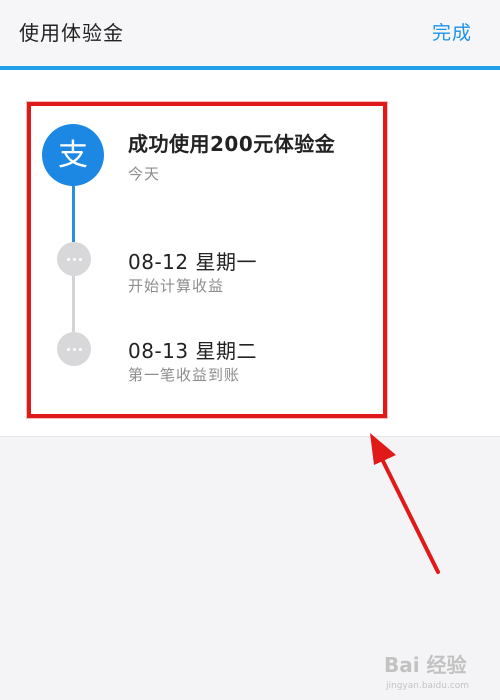 This screenshot has width=500, height=700. I want to click on app-header: 使用体验金 完成, so click(250, 33).